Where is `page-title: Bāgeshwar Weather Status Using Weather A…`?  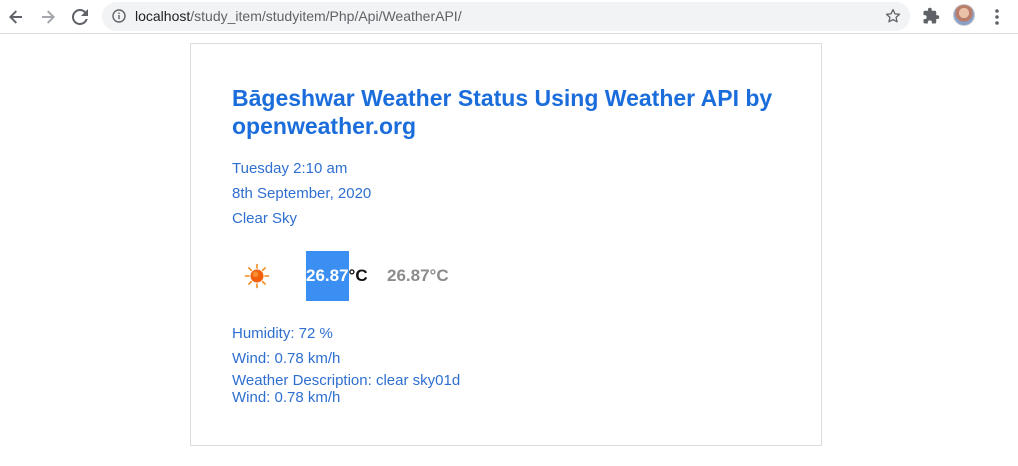
page-title: Bāgeshwar Weather Status Using Weather A… is located at coordinates (502, 112).